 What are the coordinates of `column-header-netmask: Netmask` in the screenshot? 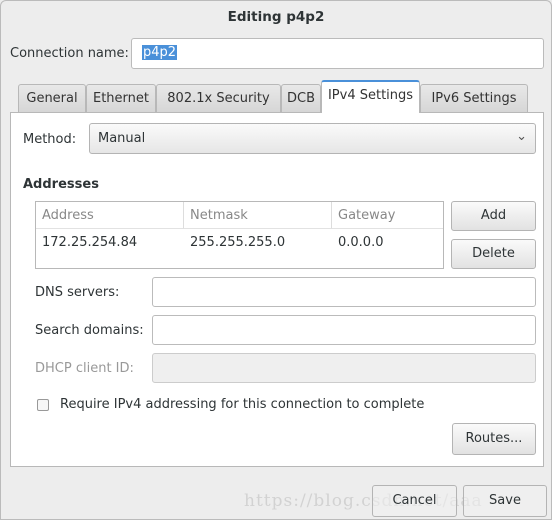 It's located at (258, 215).